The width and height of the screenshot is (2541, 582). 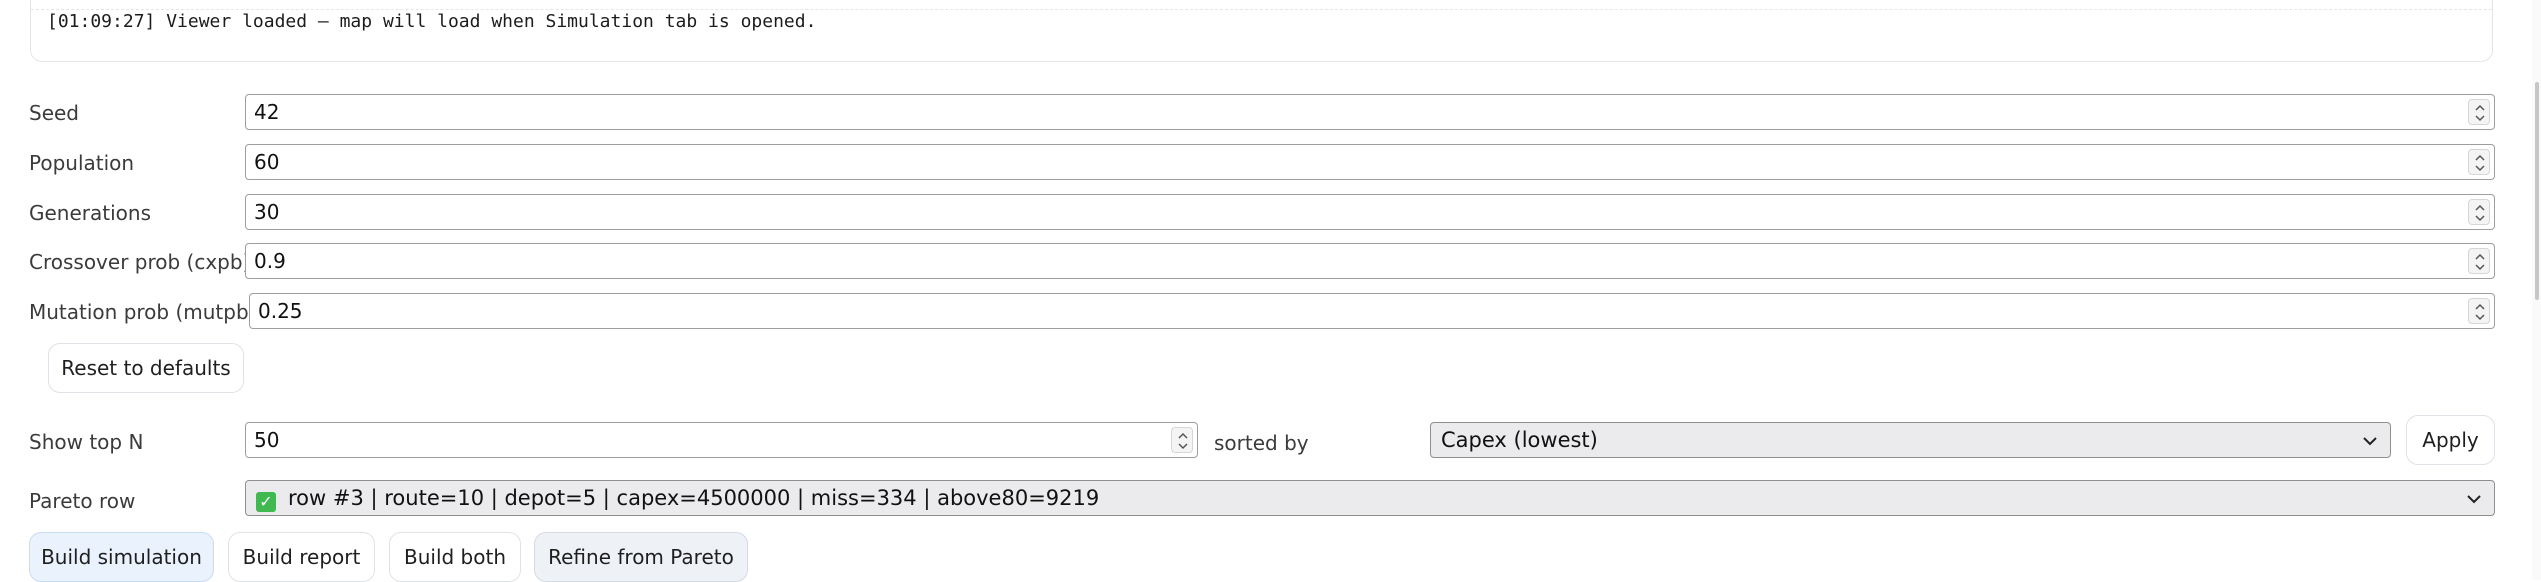 I want to click on mutpb-stepper-icon, so click(x=2479, y=311).